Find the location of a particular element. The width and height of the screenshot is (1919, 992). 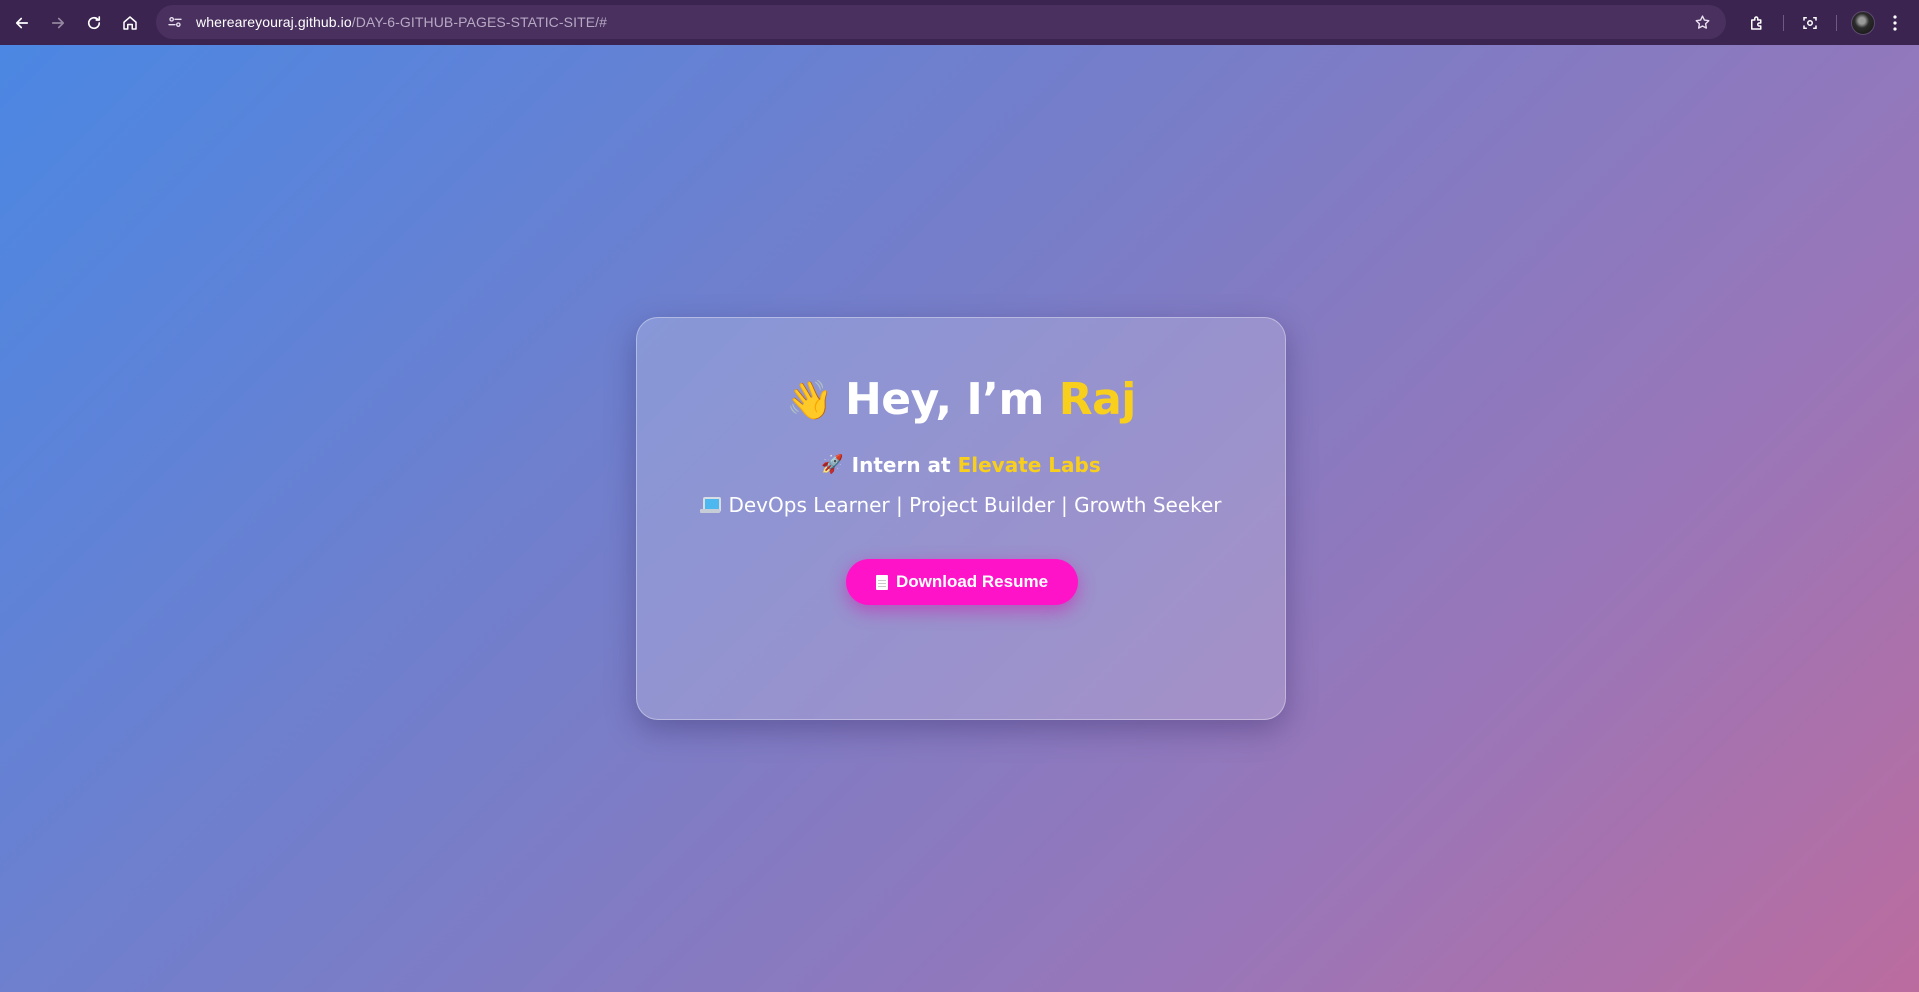

page-title: 👋 Hey, I’m Raj is located at coordinates (961, 400).